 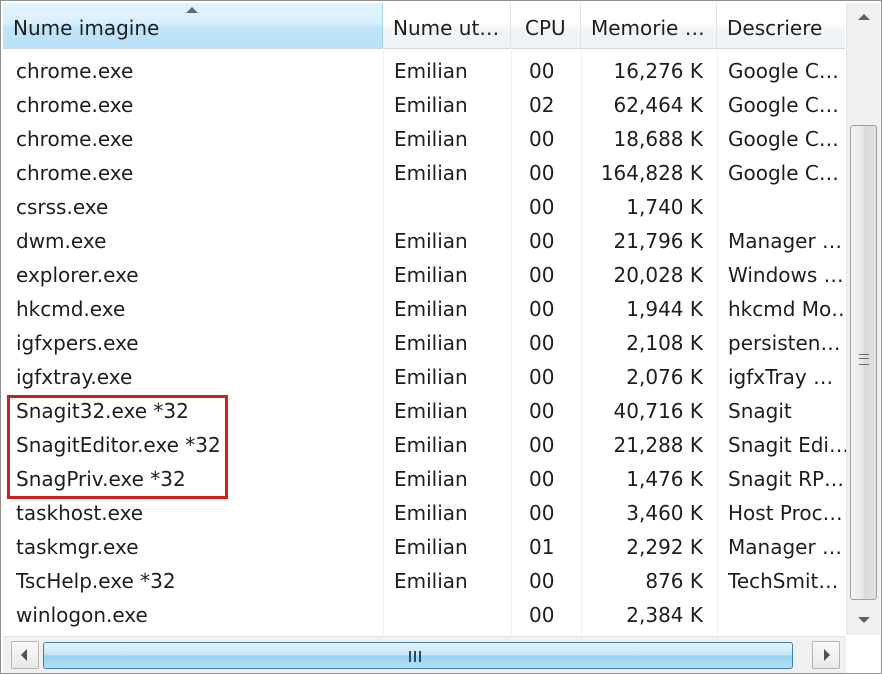 What do you see at coordinates (102, 411) in the screenshot?
I see `process-name-cell: Snagit32.exe *32` at bounding box center [102, 411].